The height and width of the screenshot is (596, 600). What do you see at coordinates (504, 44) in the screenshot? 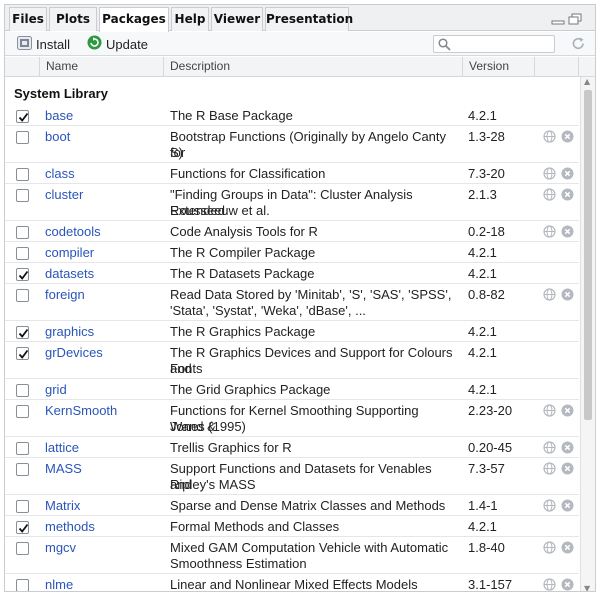
I see `search-input` at bounding box center [504, 44].